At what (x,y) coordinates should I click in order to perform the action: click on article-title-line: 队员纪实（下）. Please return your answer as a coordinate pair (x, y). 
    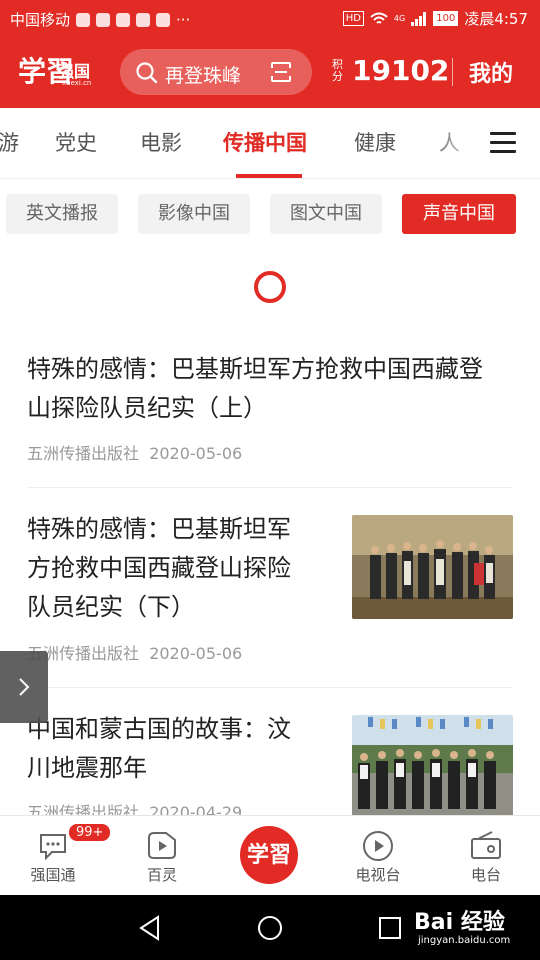
    Looking at the image, I should click on (111, 607).